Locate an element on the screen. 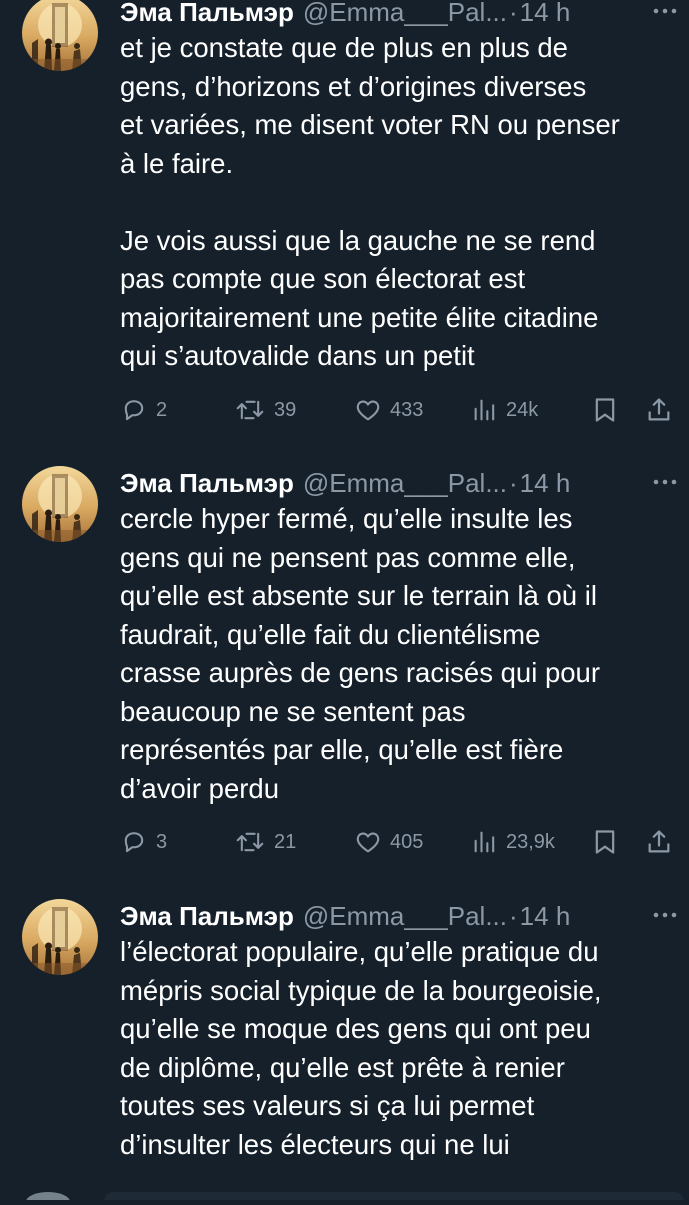 This screenshot has height=1205, width=689. views-count: 24k is located at coordinates (522, 409).